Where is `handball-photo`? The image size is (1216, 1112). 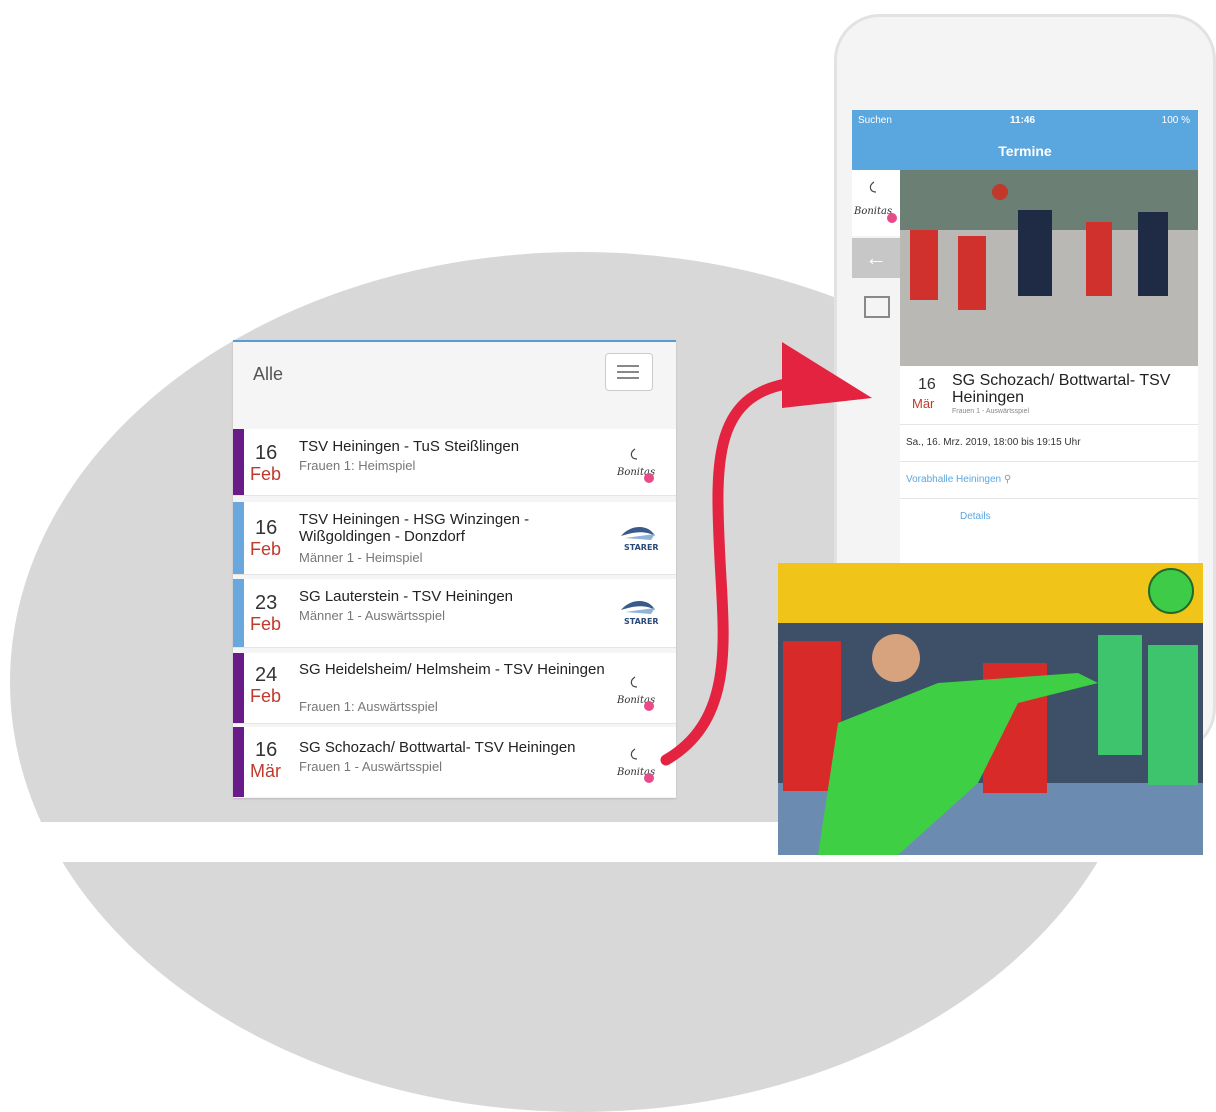 handball-photo is located at coordinates (990, 709).